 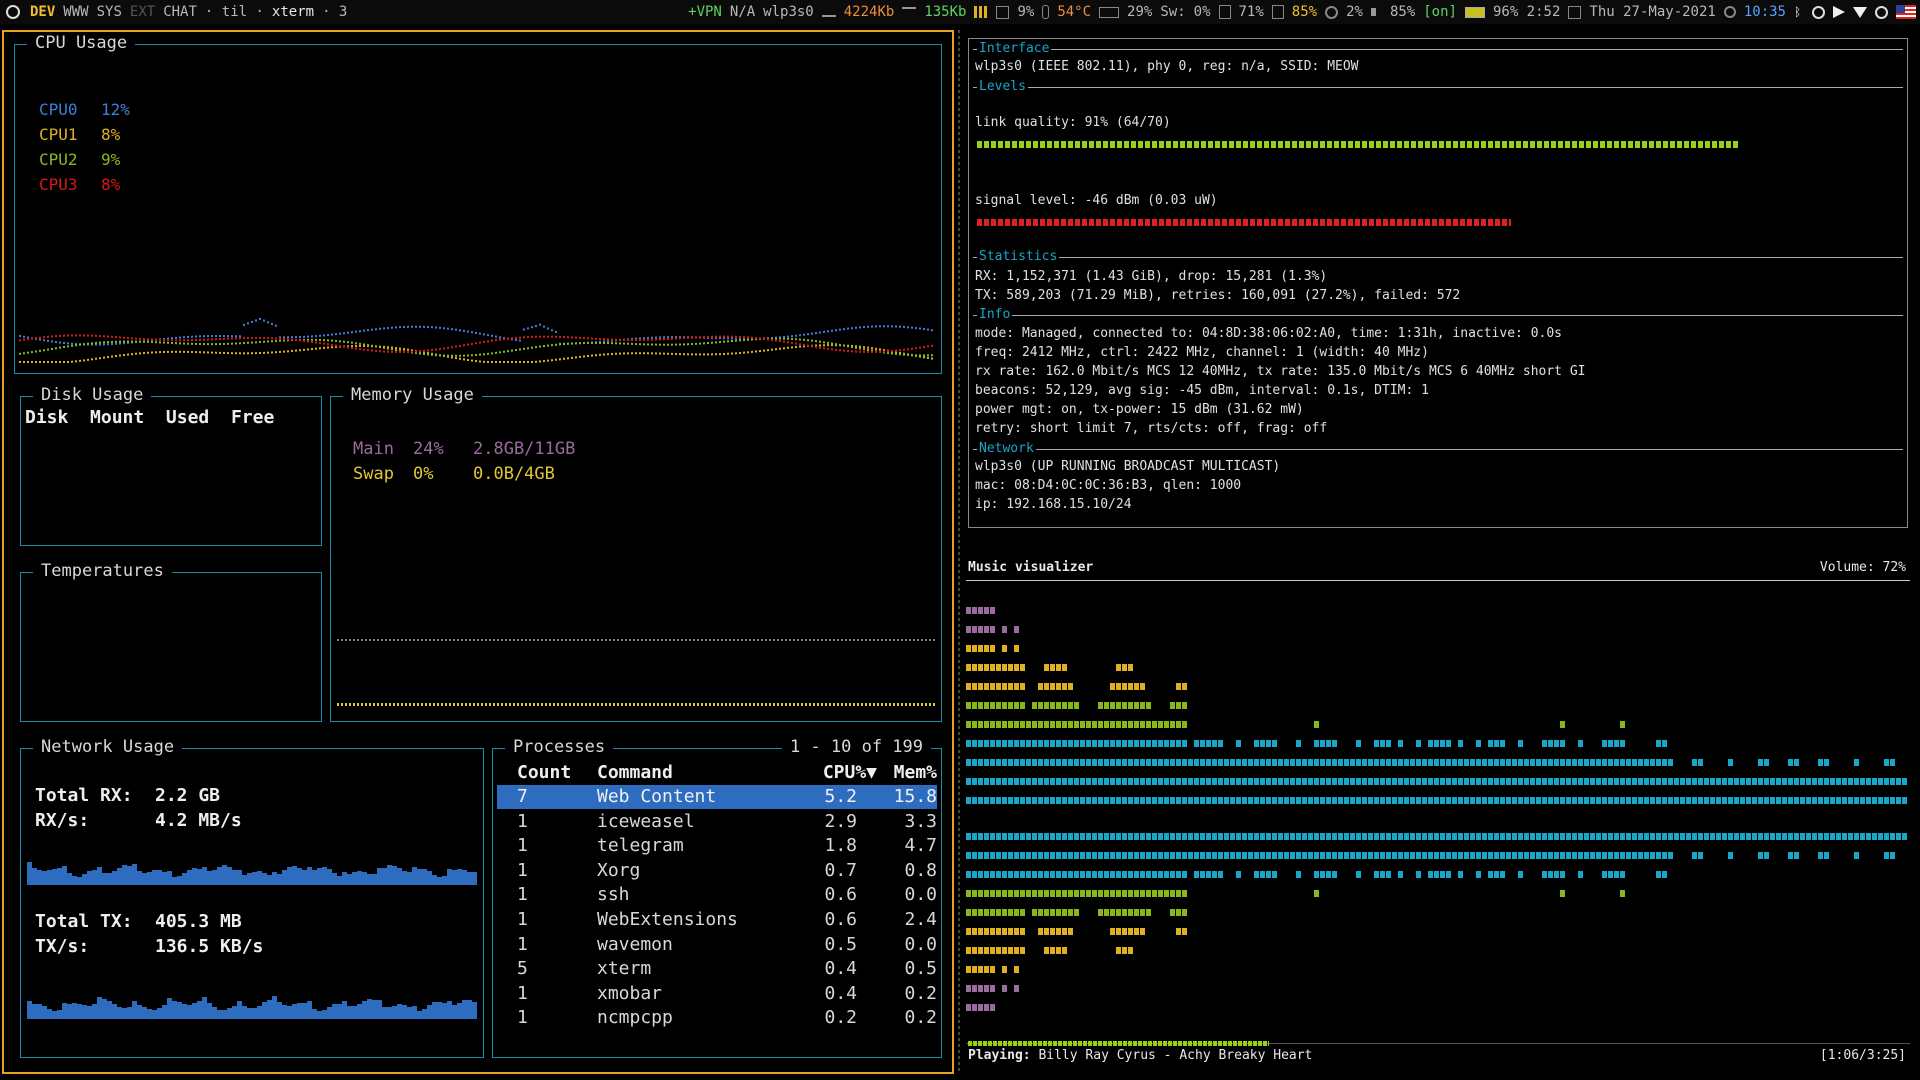 I want to click on volume-state: [on], so click(x=1440, y=12).